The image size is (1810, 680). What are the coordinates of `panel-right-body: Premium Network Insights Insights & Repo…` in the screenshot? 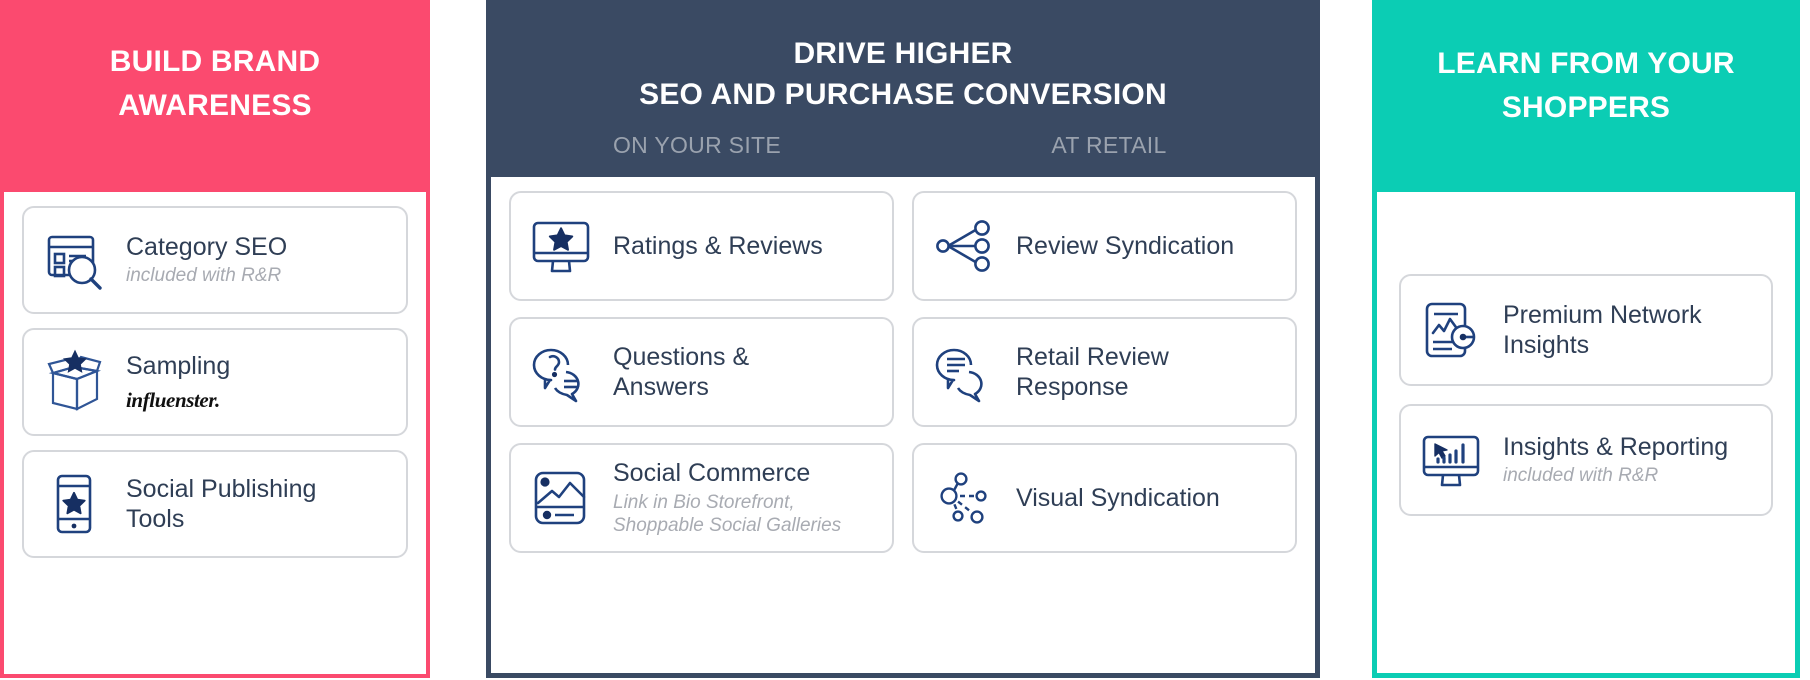 It's located at (1586, 354).